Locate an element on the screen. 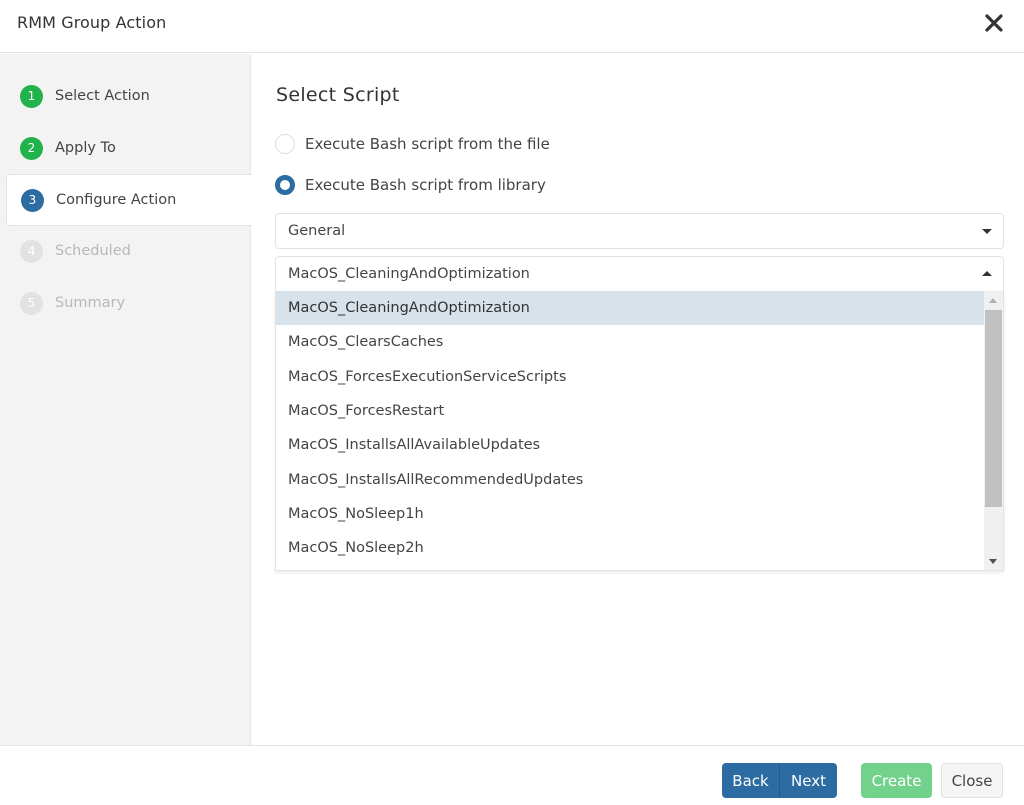 This screenshot has width=1024, height=805. step-summary: 5 Summary is located at coordinates (125, 303).